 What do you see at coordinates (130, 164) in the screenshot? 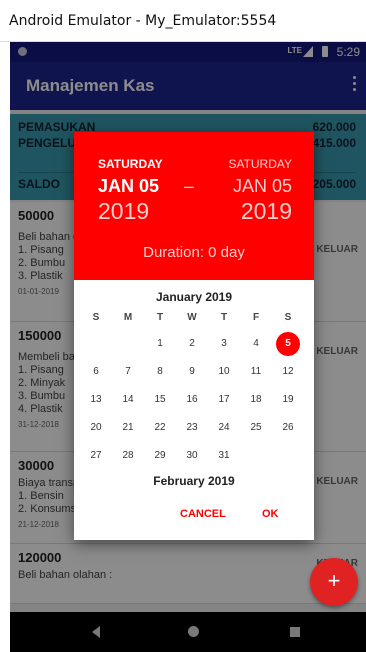
I see `start-weekday: SATURDAY` at bounding box center [130, 164].